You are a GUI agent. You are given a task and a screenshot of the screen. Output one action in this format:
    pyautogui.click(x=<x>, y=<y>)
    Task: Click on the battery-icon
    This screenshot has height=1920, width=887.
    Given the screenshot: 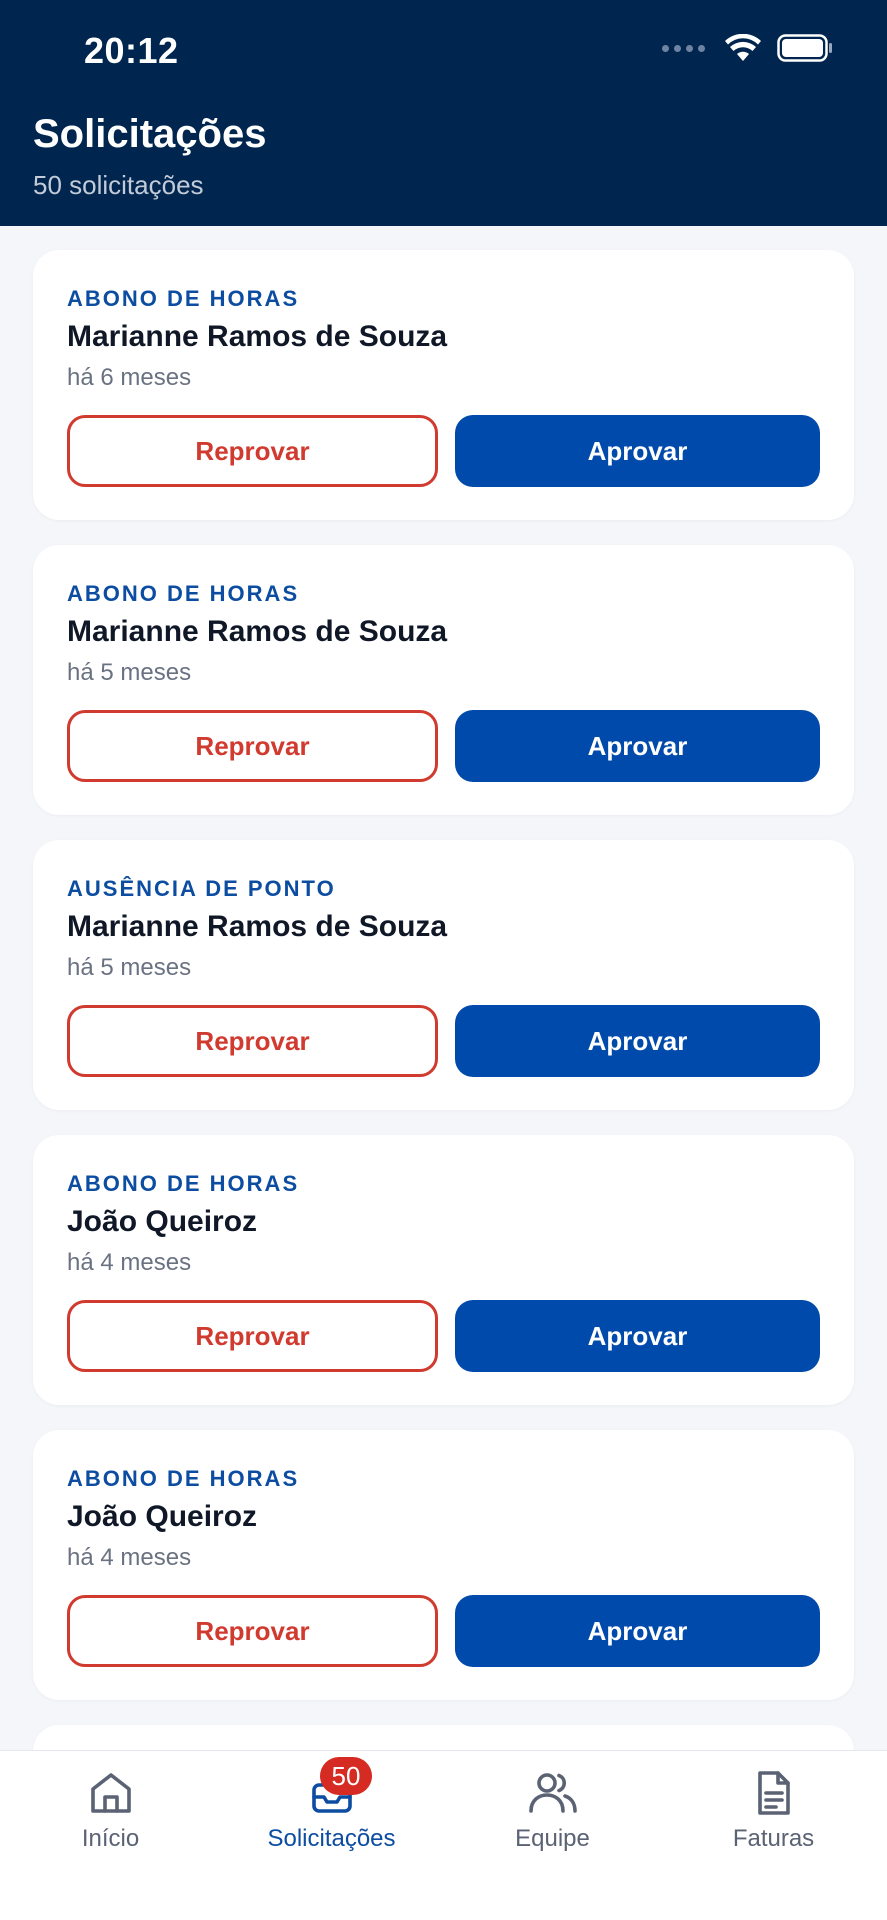 What is the action you would take?
    pyautogui.click(x=804, y=48)
    